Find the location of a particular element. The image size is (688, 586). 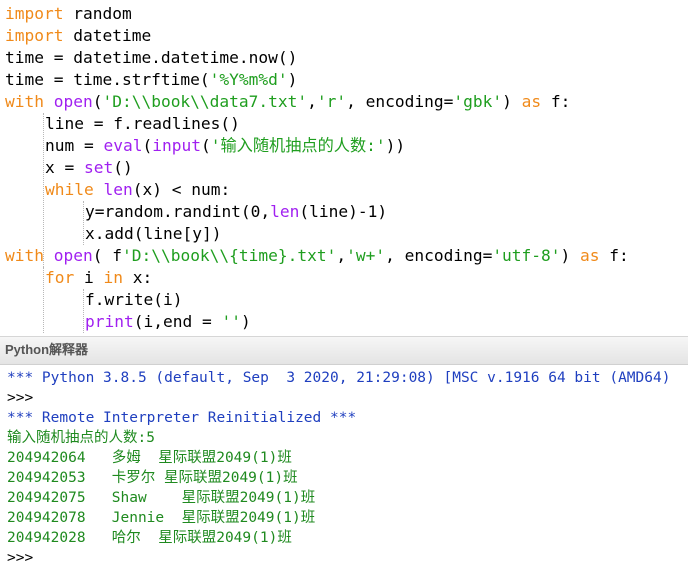

code-token: x: is located at coordinates (138, 277).